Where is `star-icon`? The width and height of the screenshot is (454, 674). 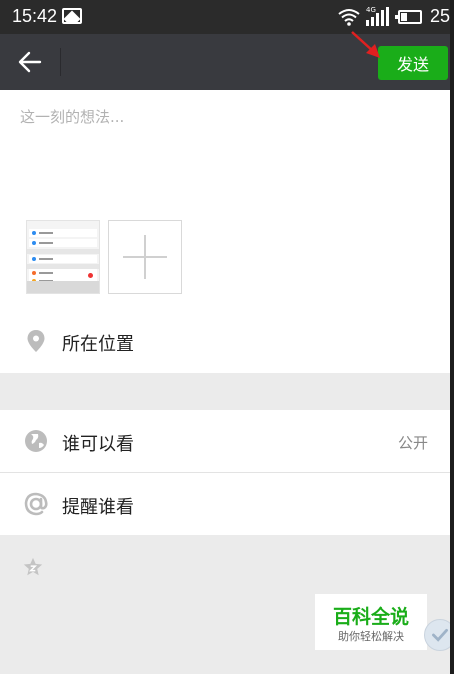 star-icon is located at coordinates (33, 567).